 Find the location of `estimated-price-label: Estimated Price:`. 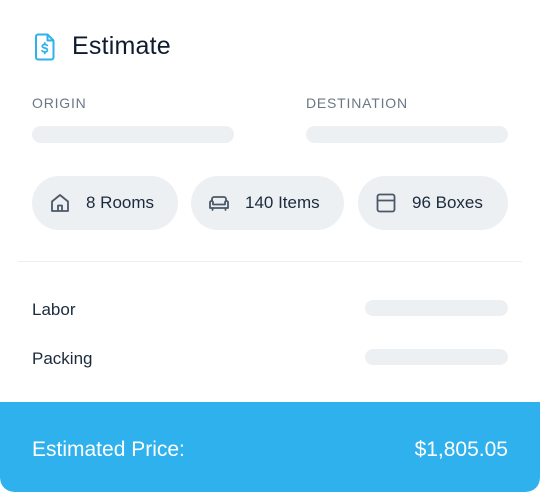

estimated-price-label: Estimated Price: is located at coordinates (108, 449).